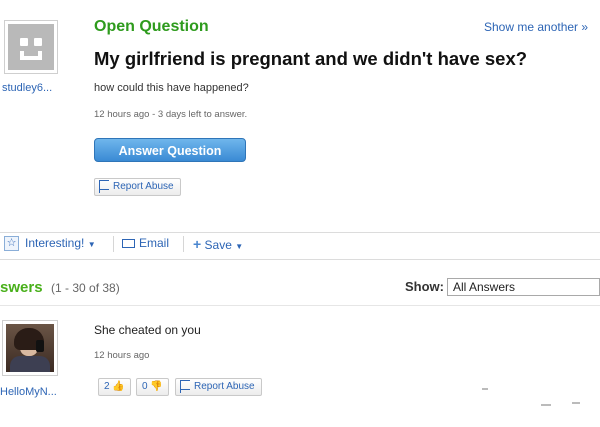 This screenshot has width=600, height=427. Describe the element at coordinates (154, 243) in the screenshot. I see `email-label: Email` at that location.